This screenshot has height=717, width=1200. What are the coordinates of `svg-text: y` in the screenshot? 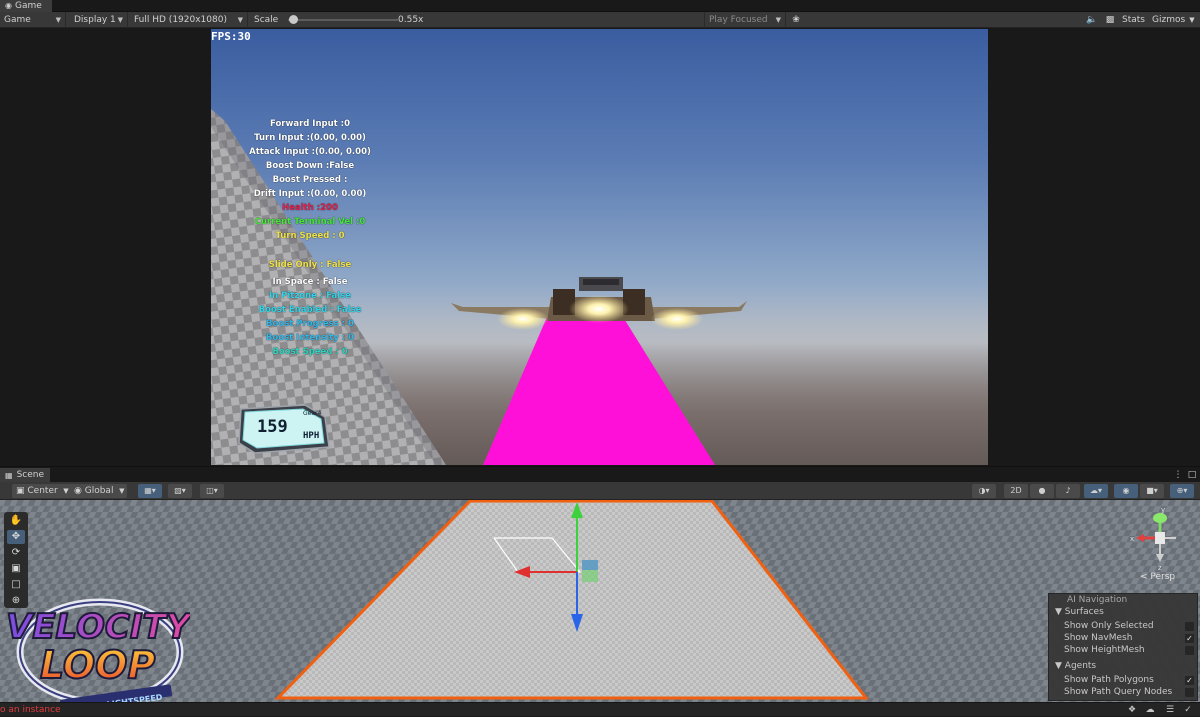 It's located at (1163, 510).